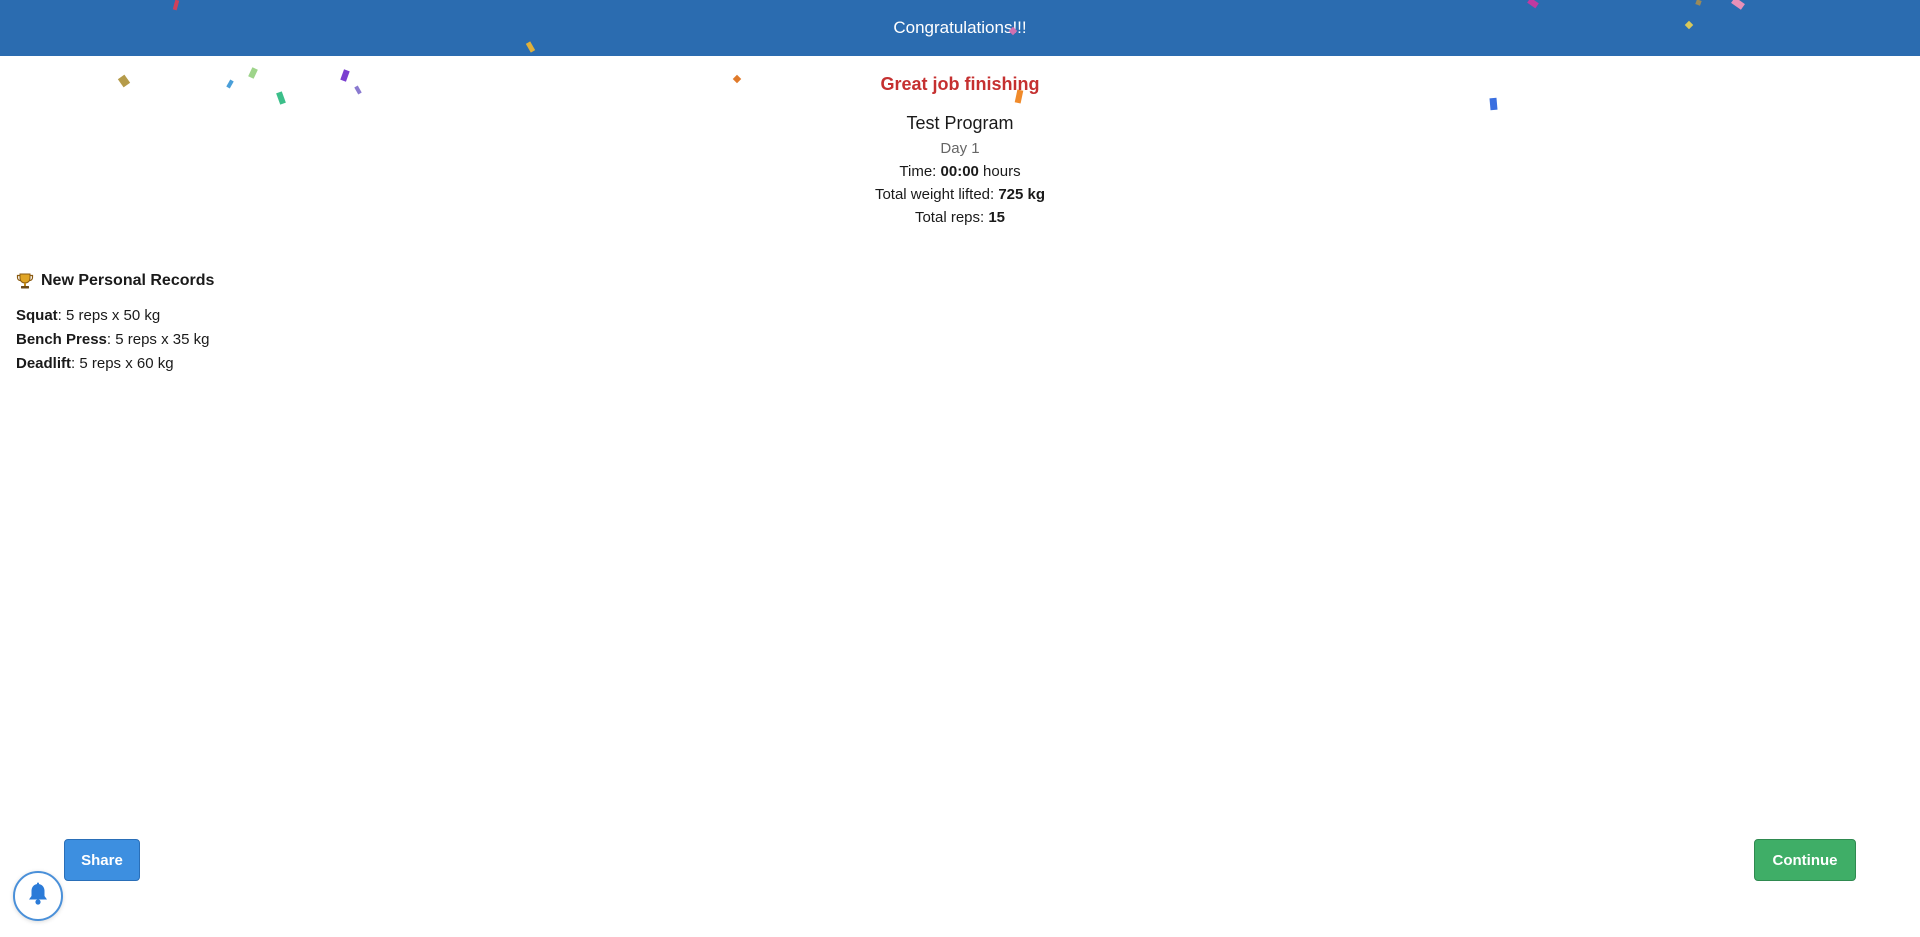 Image resolution: width=1920 pixels, height=937 pixels. What do you see at coordinates (960, 123) in the screenshot?
I see `program-name: Test Program` at bounding box center [960, 123].